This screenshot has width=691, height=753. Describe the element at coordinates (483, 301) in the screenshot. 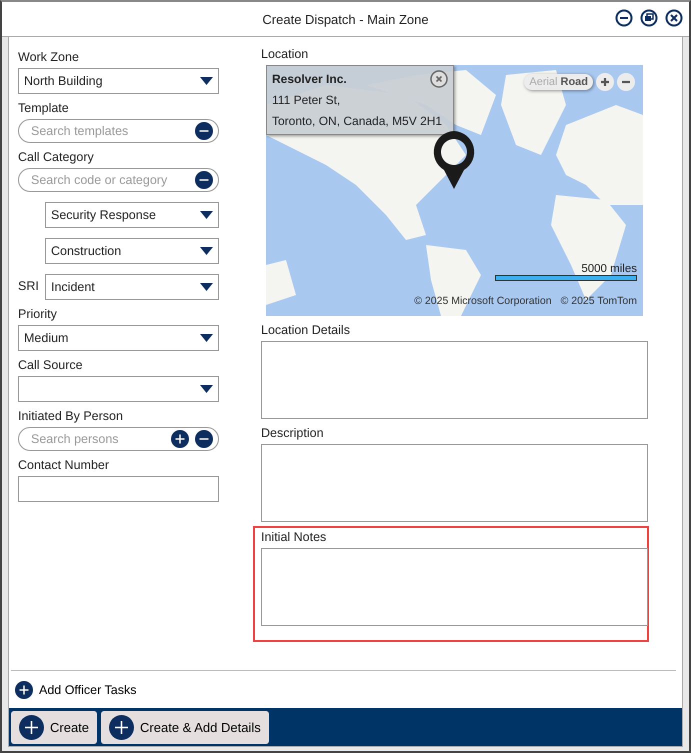

I see `copyright-text: © 2025 Microsoft Corporation` at that location.